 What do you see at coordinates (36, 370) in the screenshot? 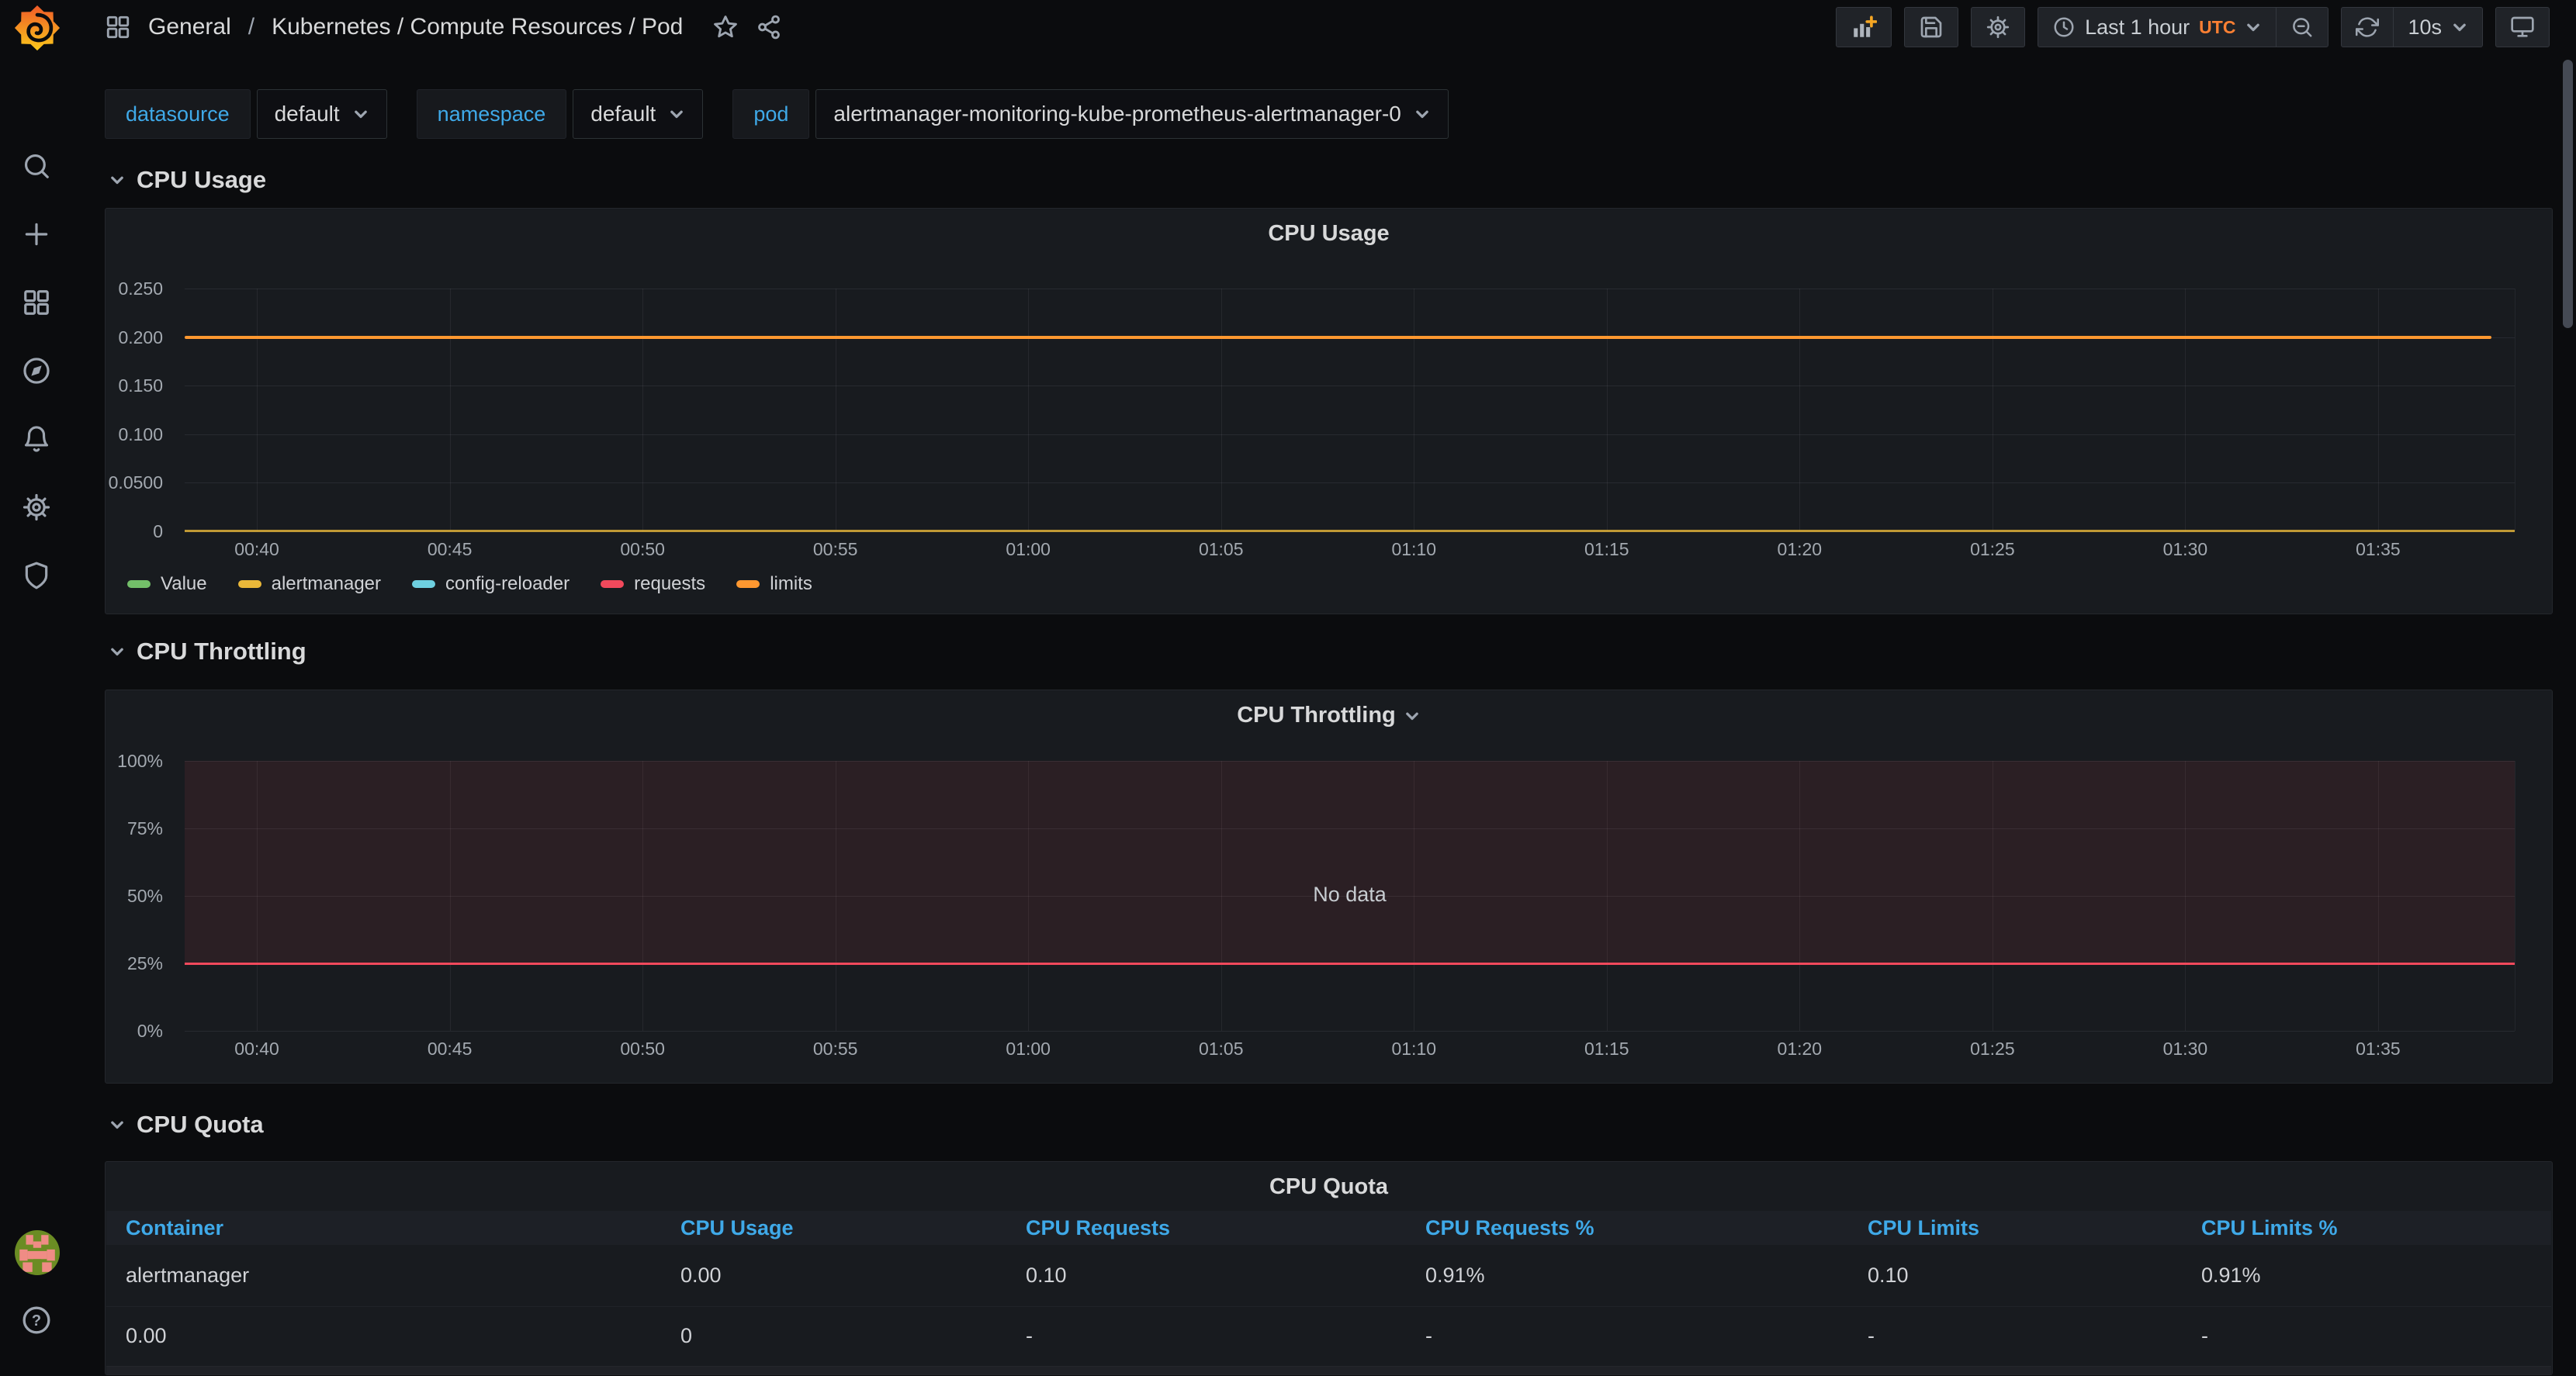
I see `explore-compass-icon` at bounding box center [36, 370].